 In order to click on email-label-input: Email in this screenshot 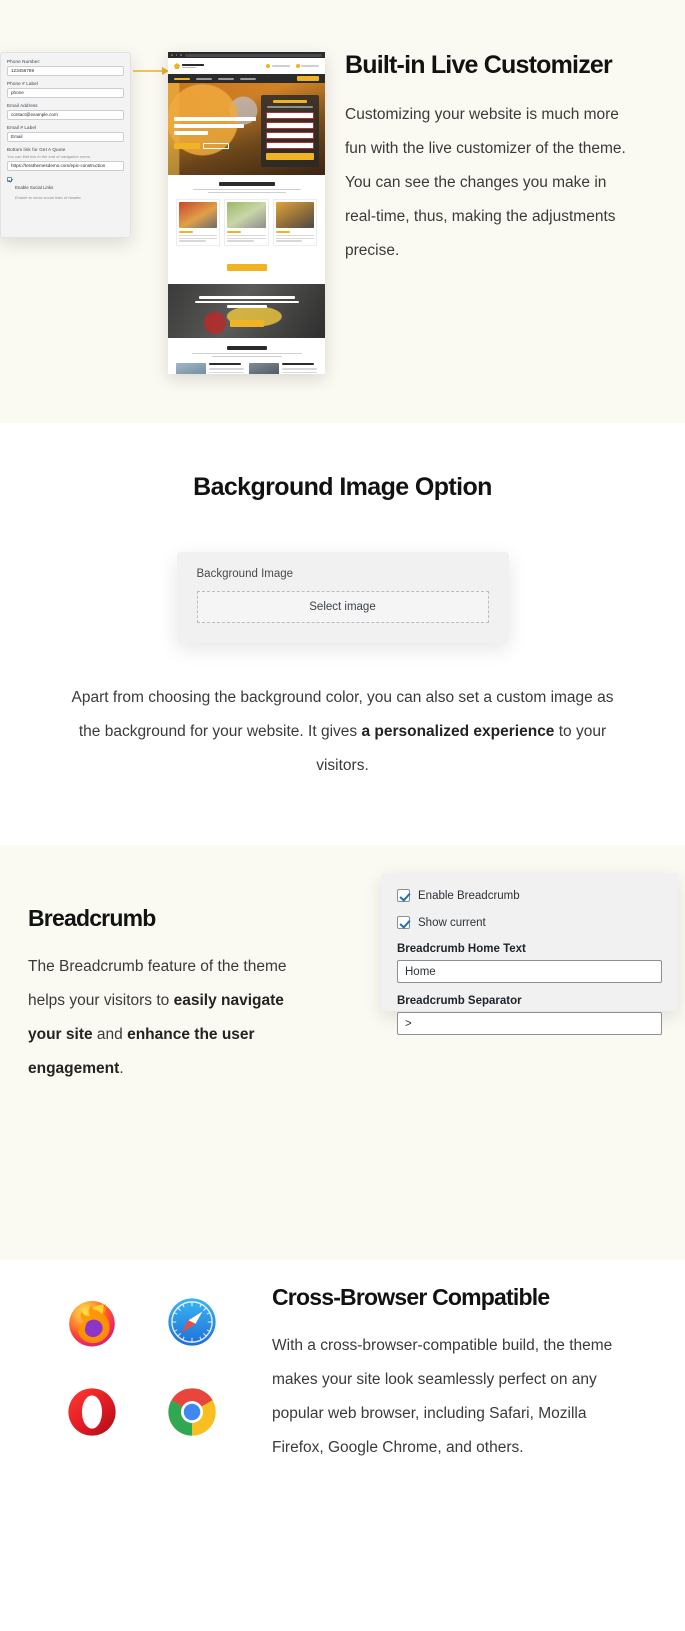, I will do `click(65, 137)`.